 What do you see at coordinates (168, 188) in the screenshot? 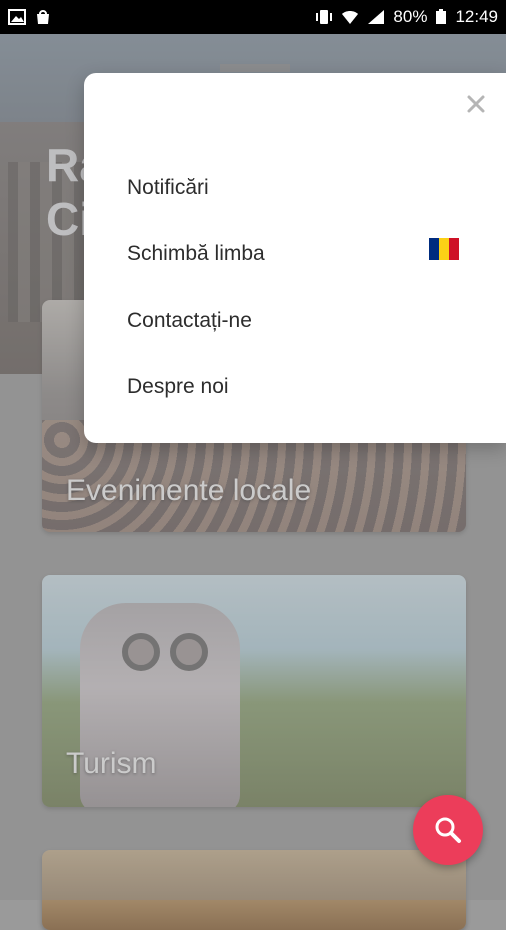
I see `menu-item-notifications: Notificări` at bounding box center [168, 188].